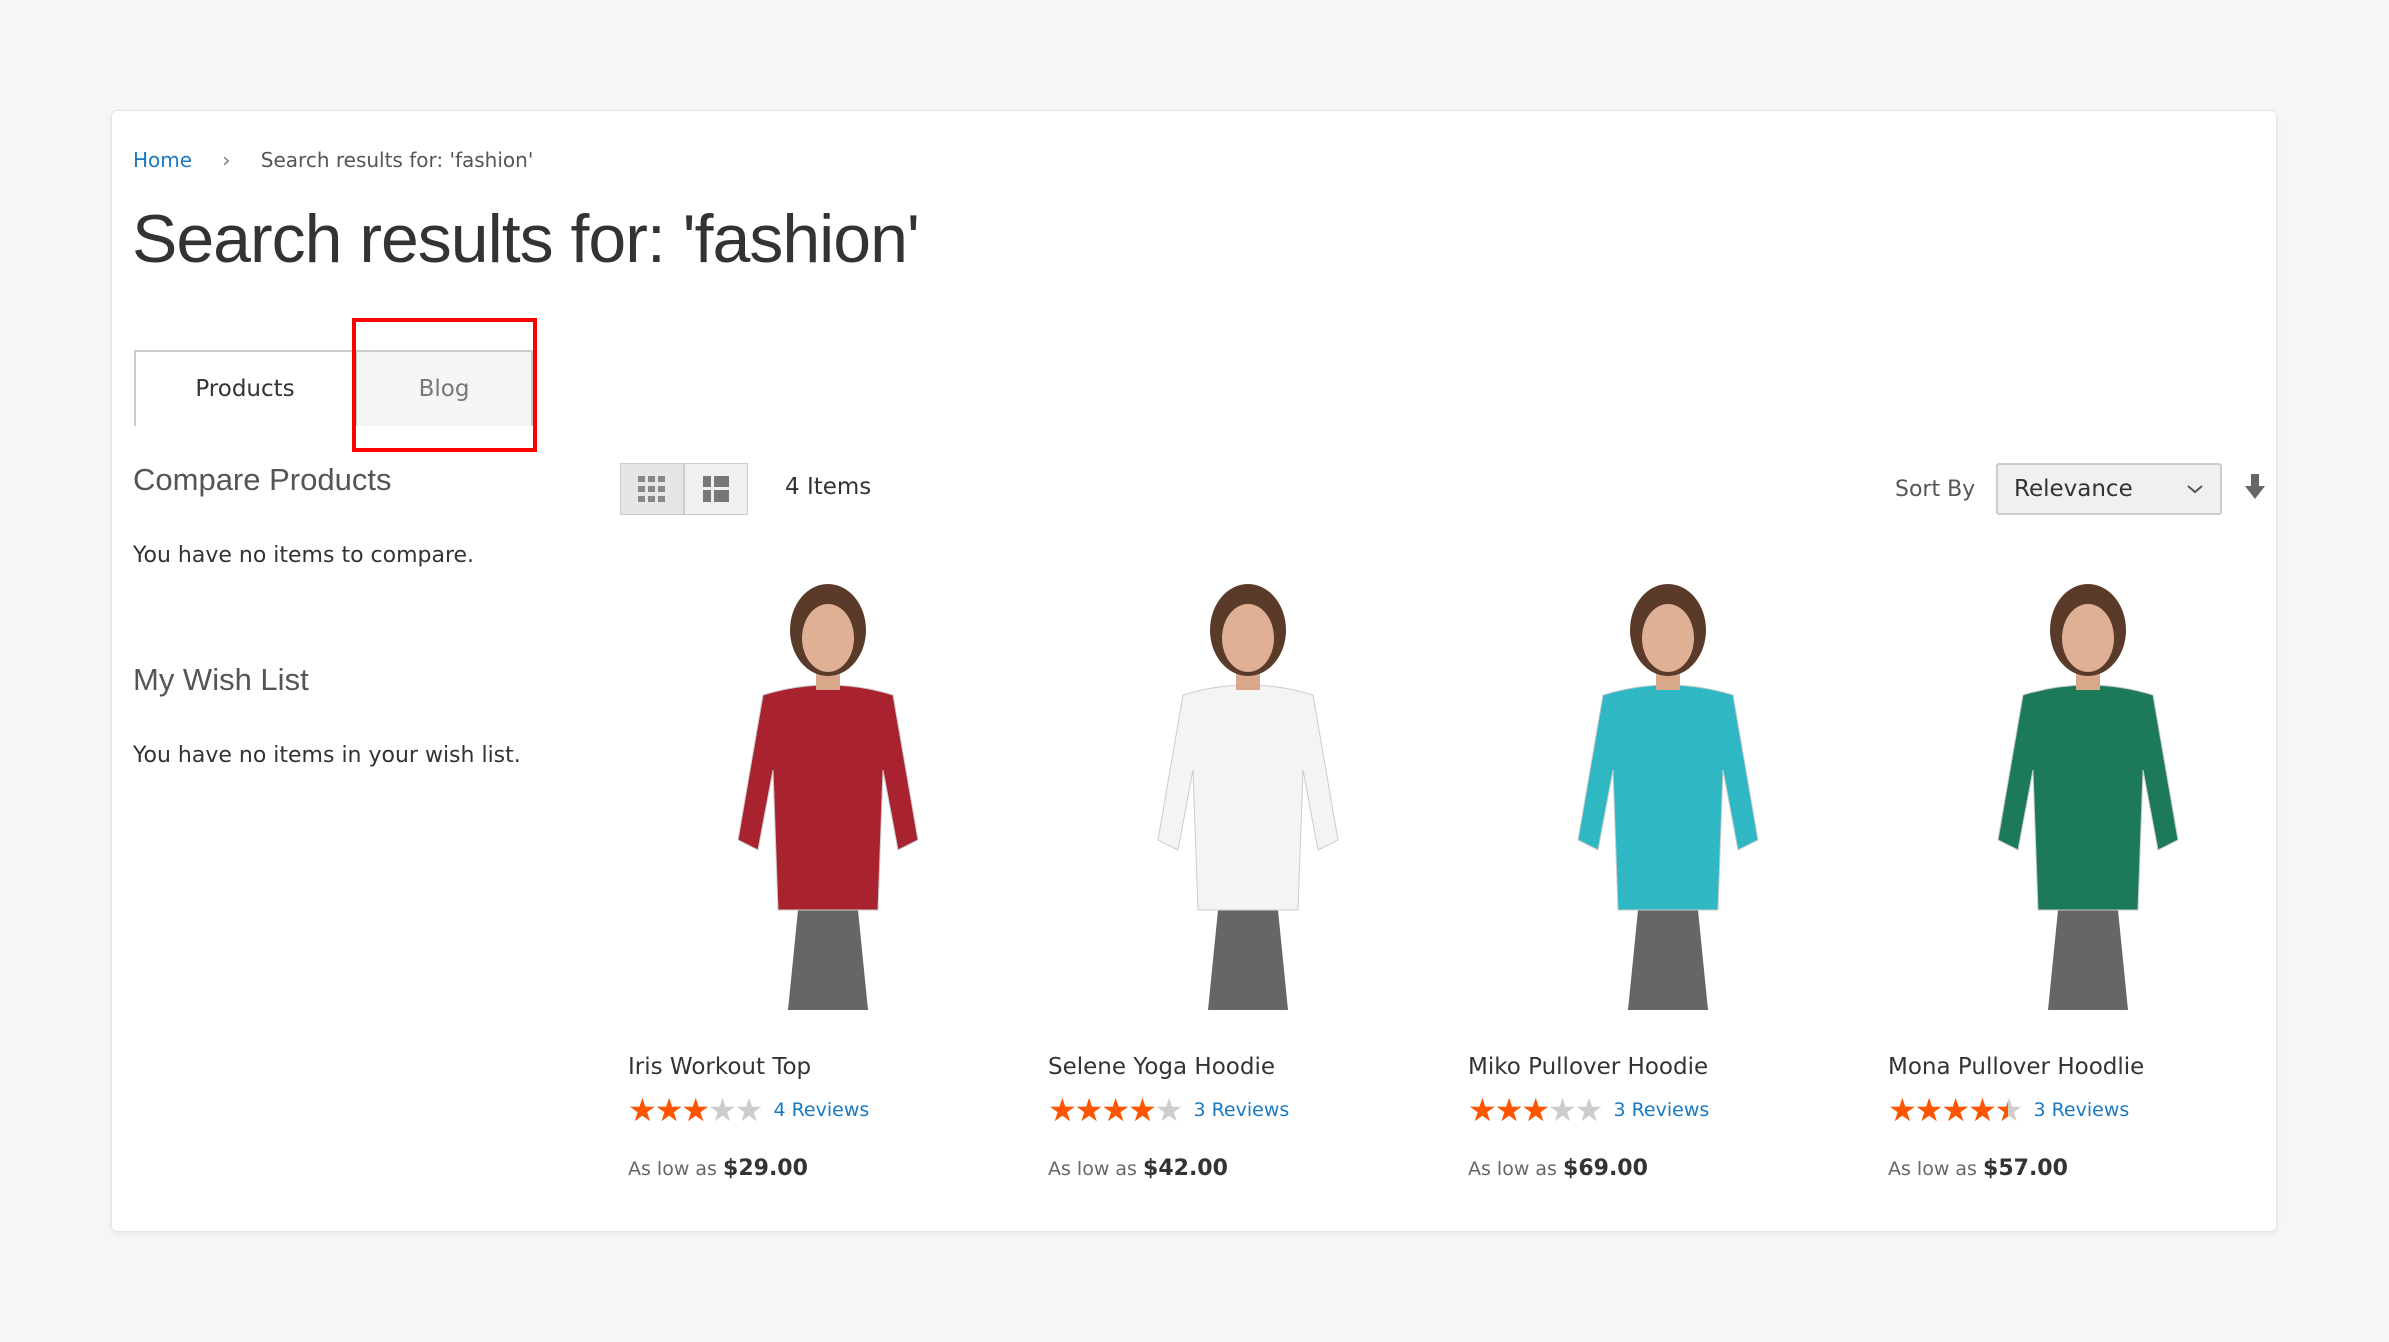  What do you see at coordinates (2088, 1067) in the screenshot?
I see `product-name: Mona Pullover Hoodlie` at bounding box center [2088, 1067].